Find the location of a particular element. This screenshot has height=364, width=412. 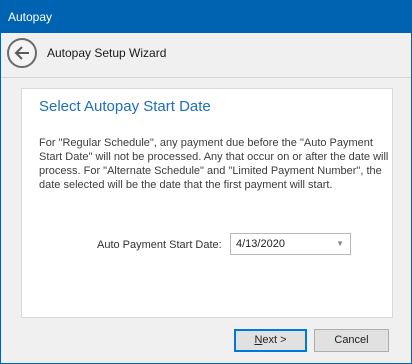

back-arrow-icon is located at coordinates (21, 53).